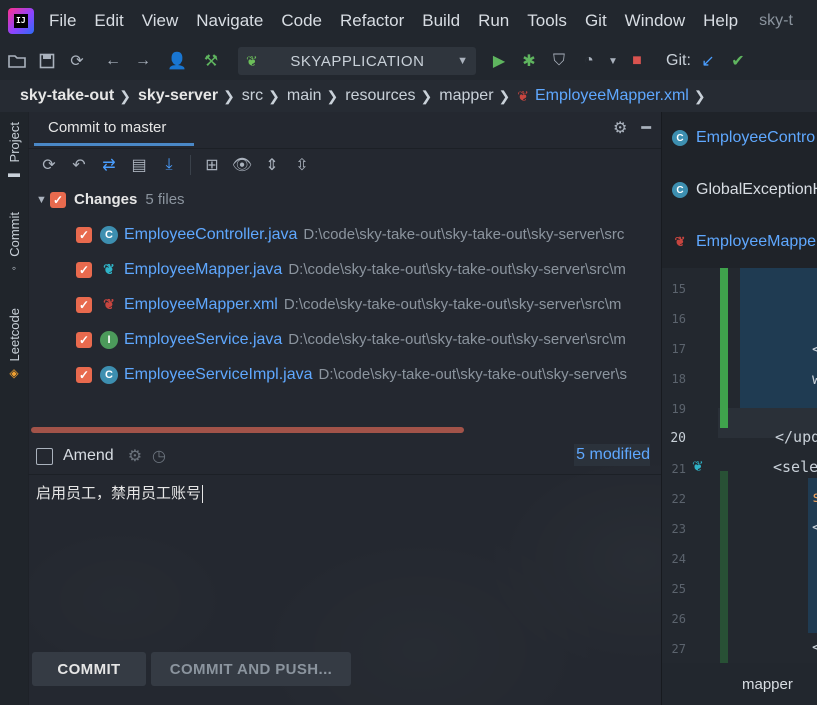 This screenshot has height=705, width=817. What do you see at coordinates (211, 61) in the screenshot?
I see `build-hammer-icon: ⚒` at bounding box center [211, 61].